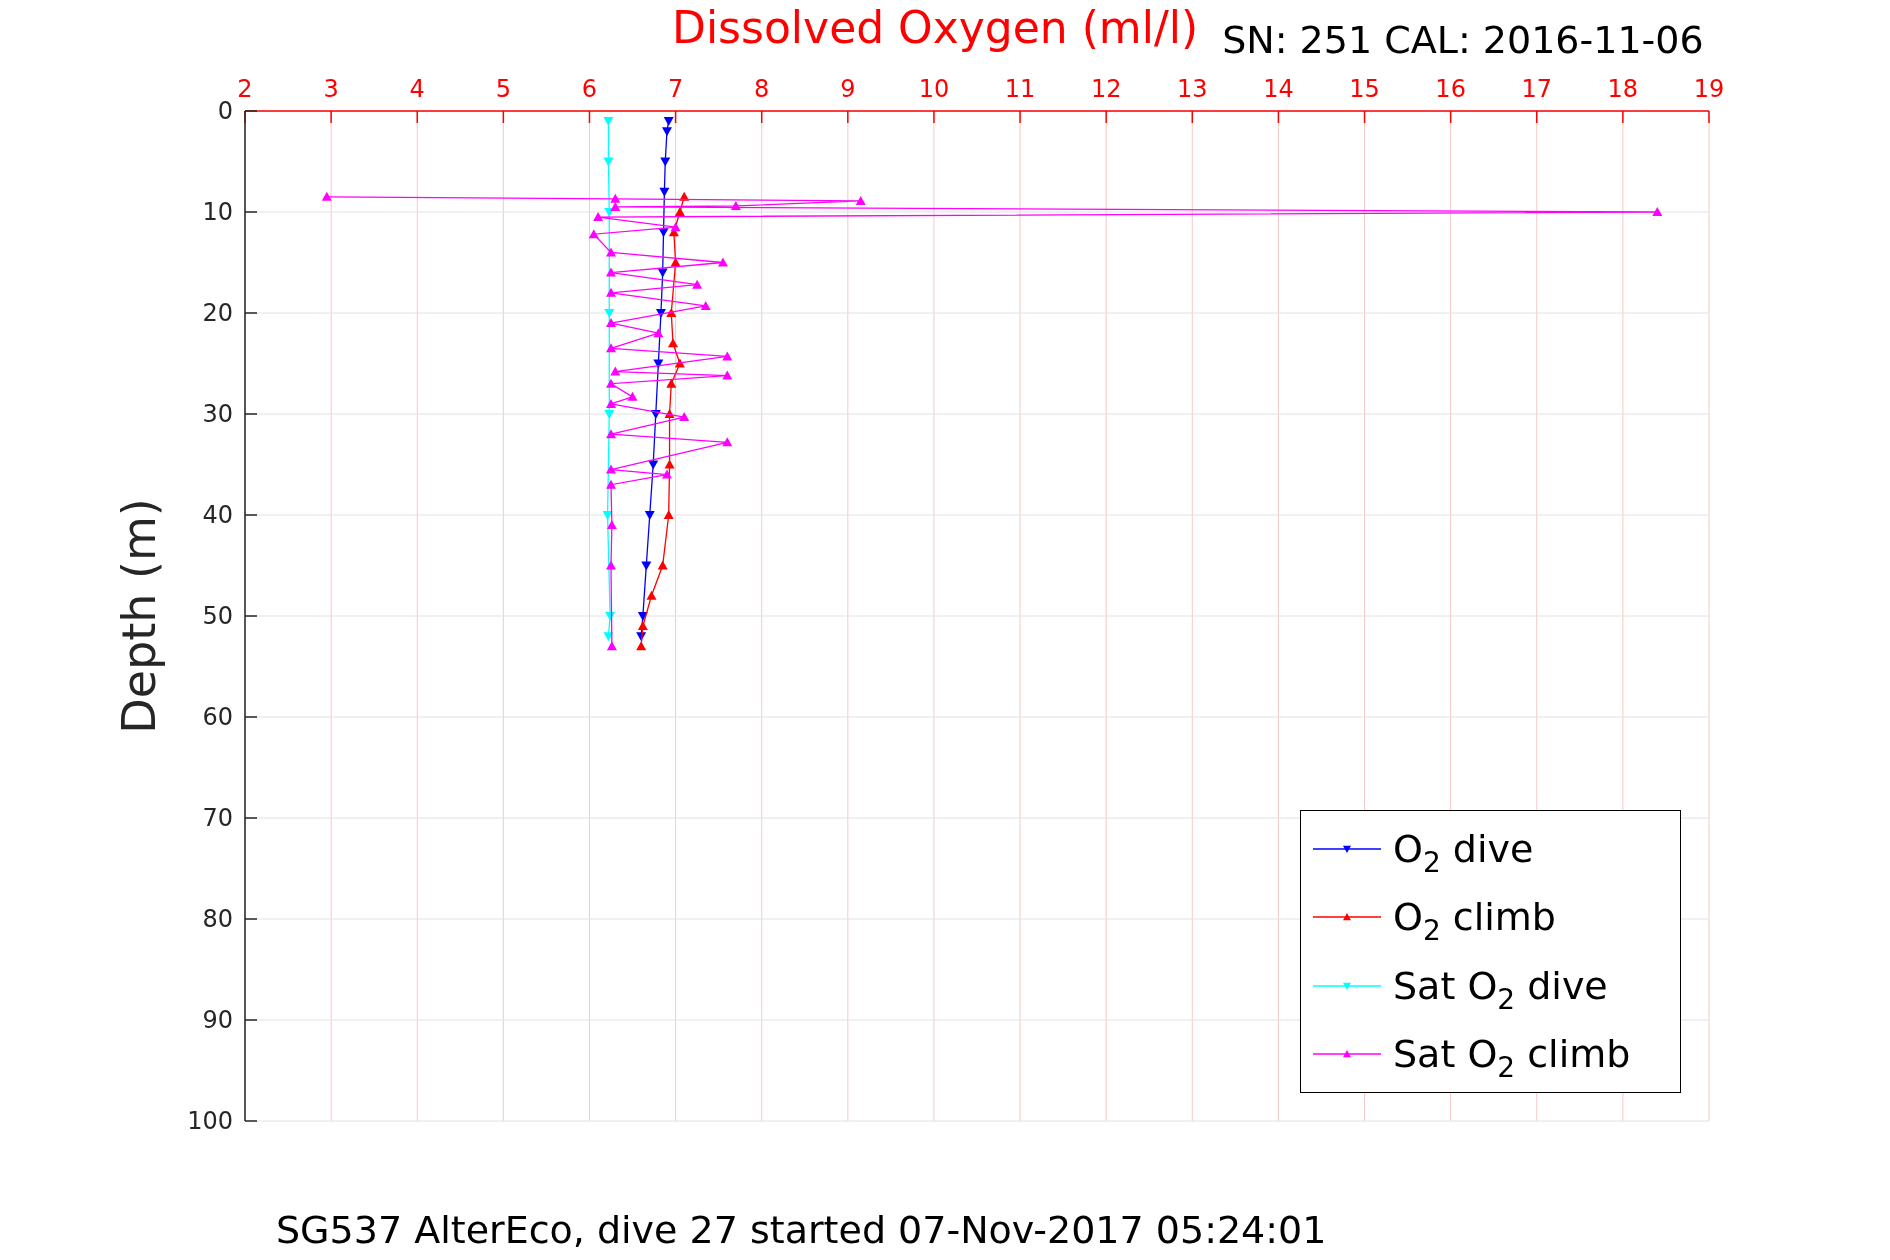 The height and width of the screenshot is (1260, 1890). I want to click on legend-label: O$_{2}$ dive, so click(1463, 849).